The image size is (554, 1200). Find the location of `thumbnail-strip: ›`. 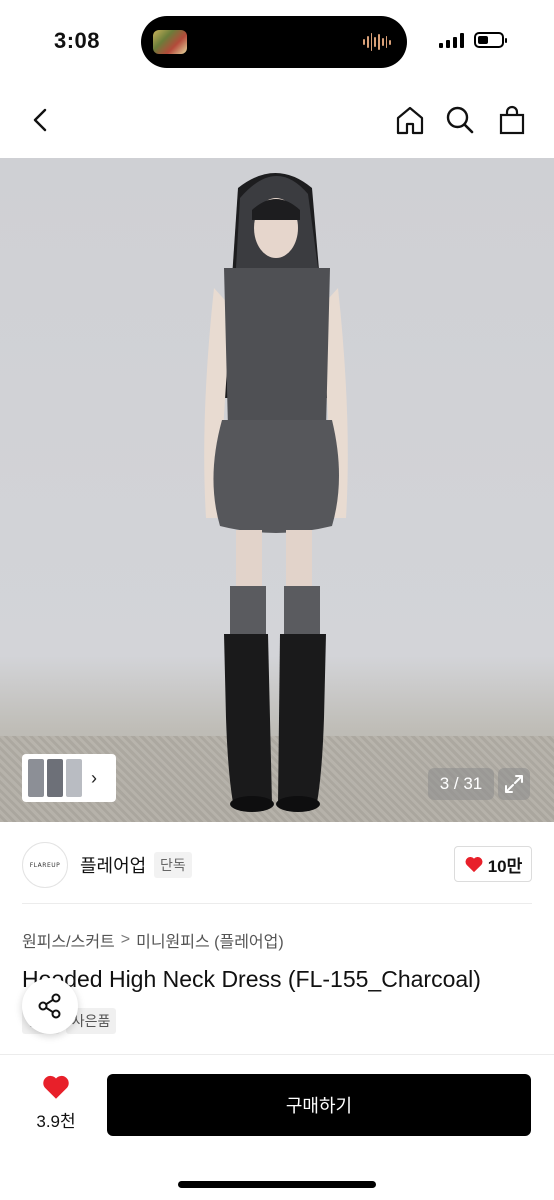

thumbnail-strip: › is located at coordinates (69, 778).